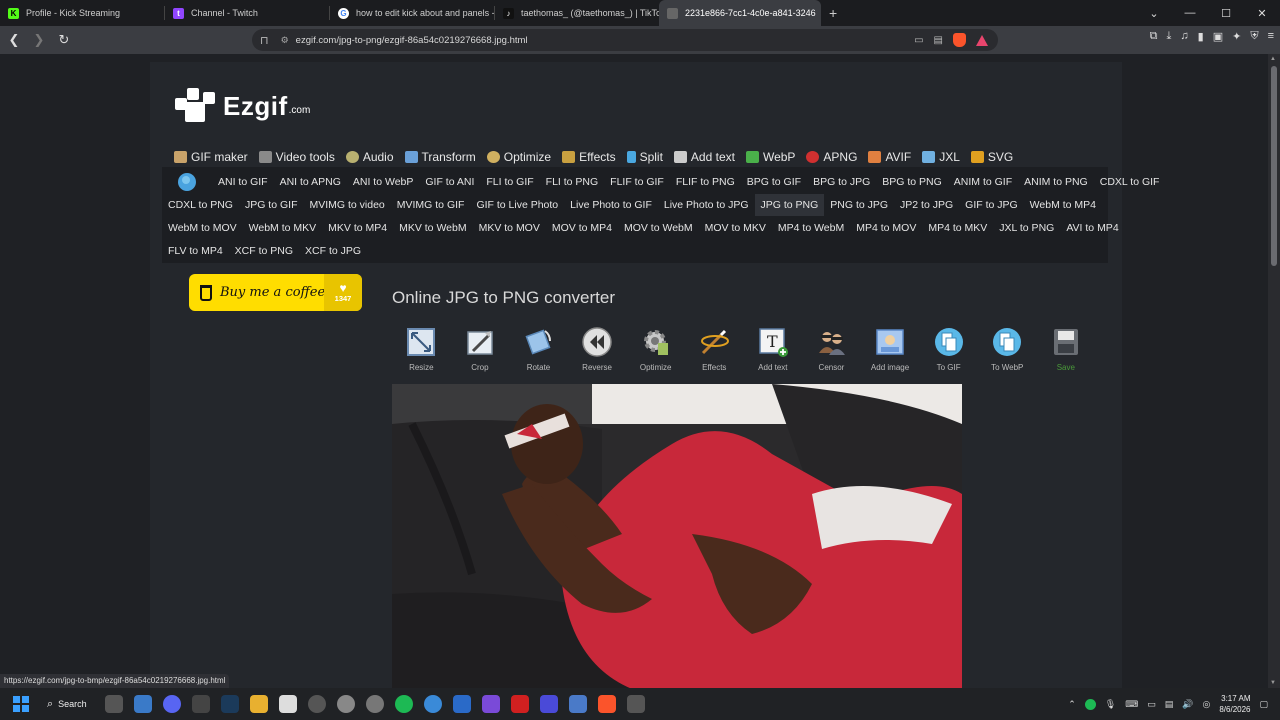 The height and width of the screenshot is (720, 1280). Describe the element at coordinates (517, 205) in the screenshot. I see `format-link: GIF to Live Photo` at that location.